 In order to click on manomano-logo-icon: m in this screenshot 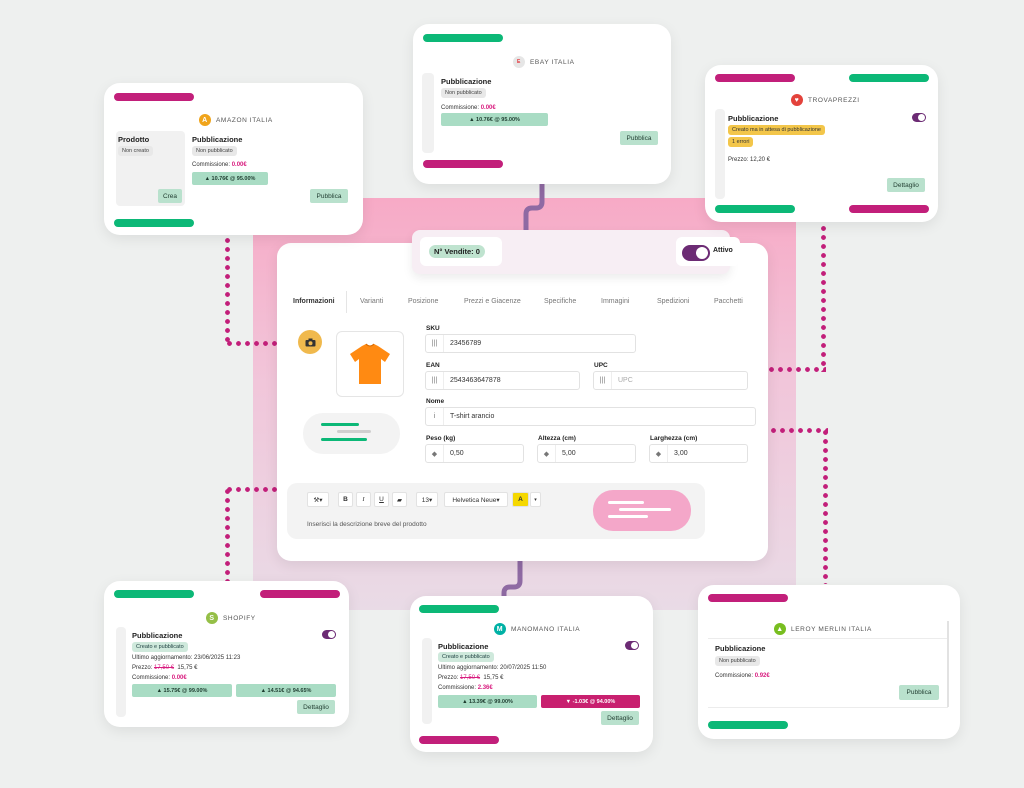, I will do `click(500, 629)`.